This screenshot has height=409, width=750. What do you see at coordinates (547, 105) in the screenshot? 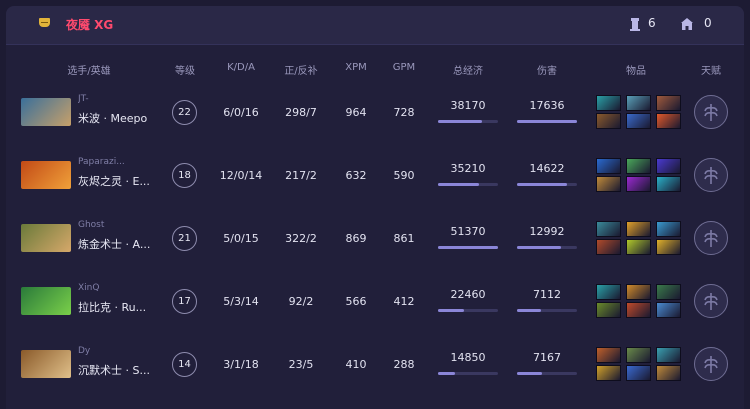
I see `damage-value: 17636` at bounding box center [547, 105].